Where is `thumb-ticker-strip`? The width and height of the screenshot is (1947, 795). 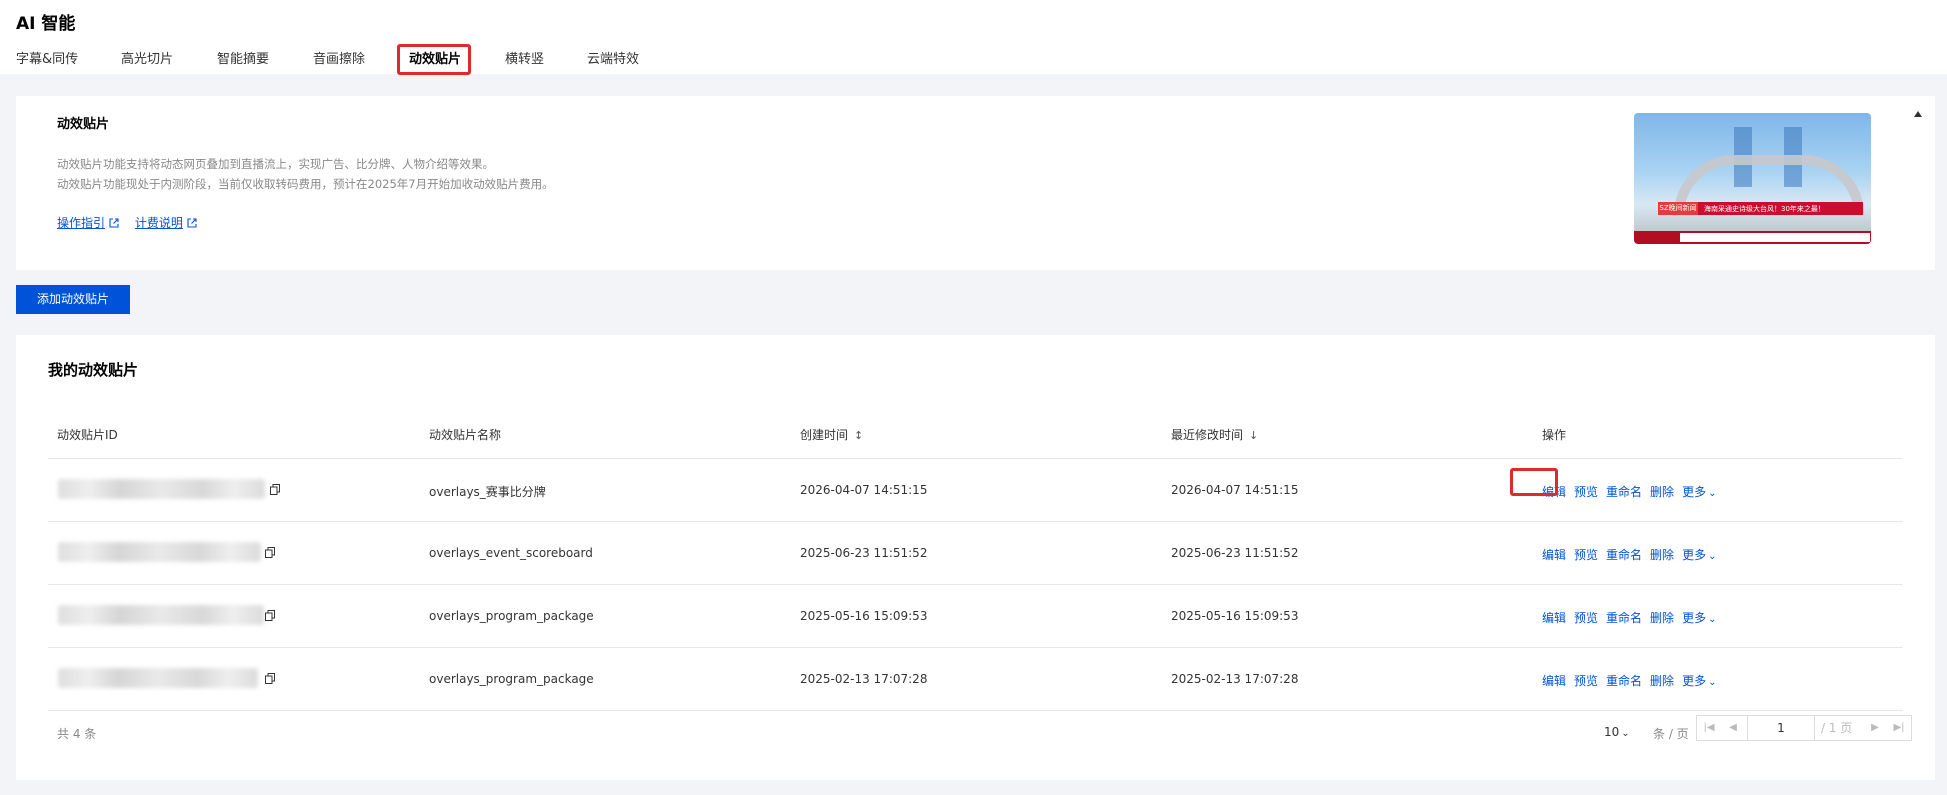 thumb-ticker-strip is located at coordinates (1775, 237).